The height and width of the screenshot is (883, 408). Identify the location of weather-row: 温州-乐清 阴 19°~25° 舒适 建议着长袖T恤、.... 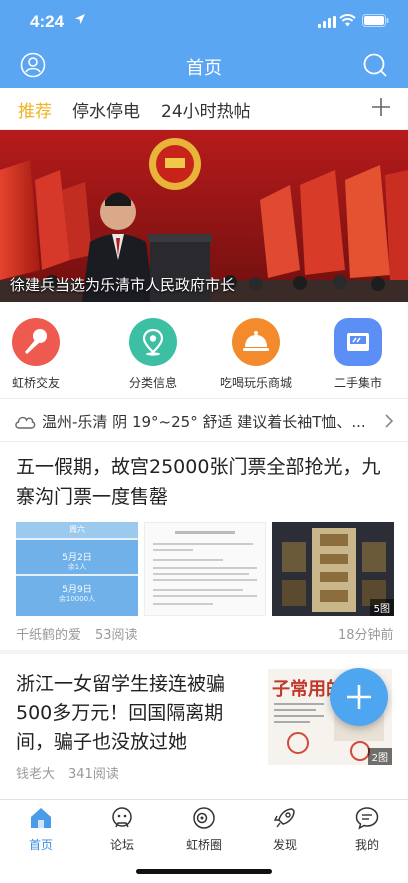
(204, 420).